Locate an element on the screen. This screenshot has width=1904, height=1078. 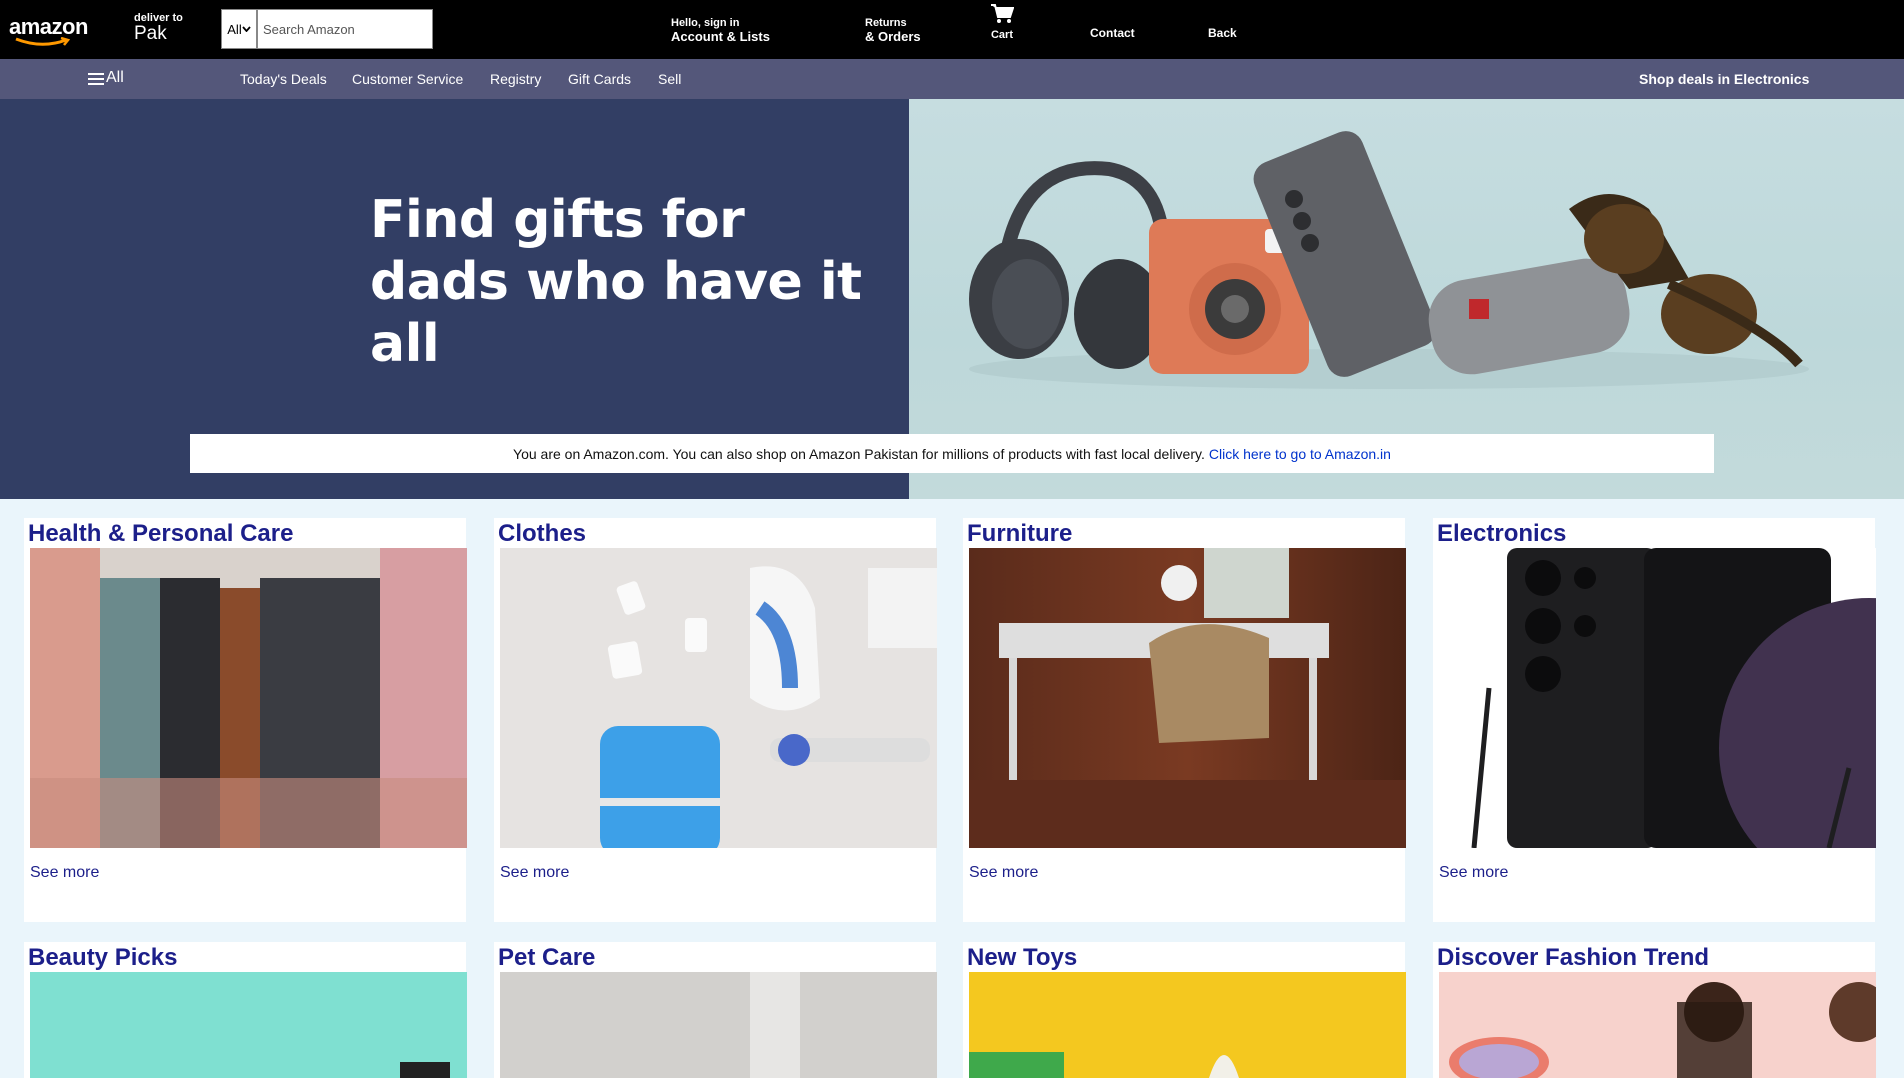
deliver-to: deliver to Pak is located at coordinates (158, 28).